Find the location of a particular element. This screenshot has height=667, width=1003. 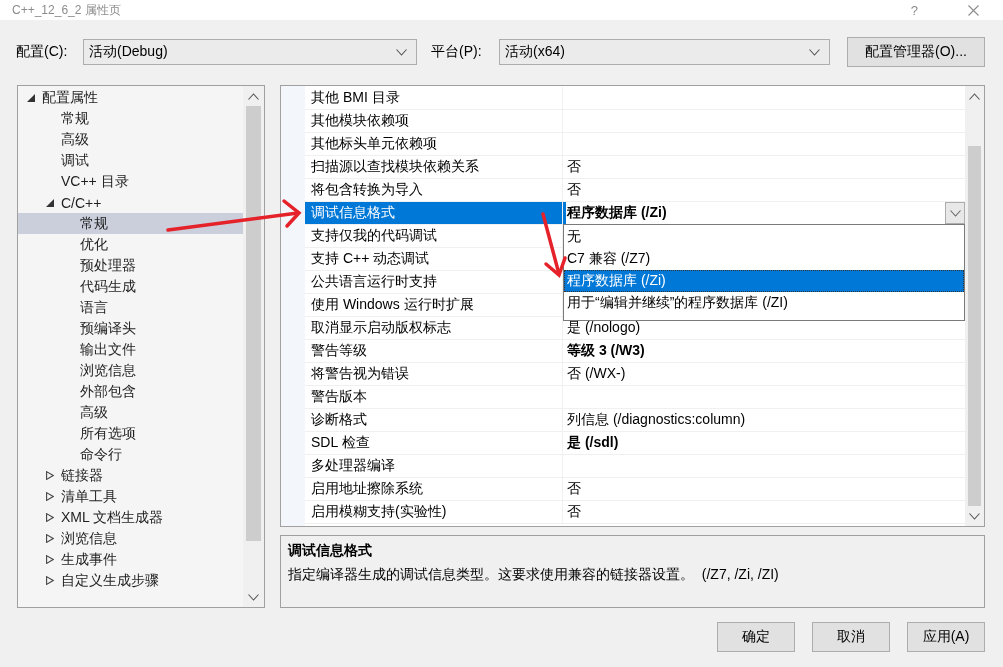

dialog-button: 应用(A) is located at coordinates (946, 637).